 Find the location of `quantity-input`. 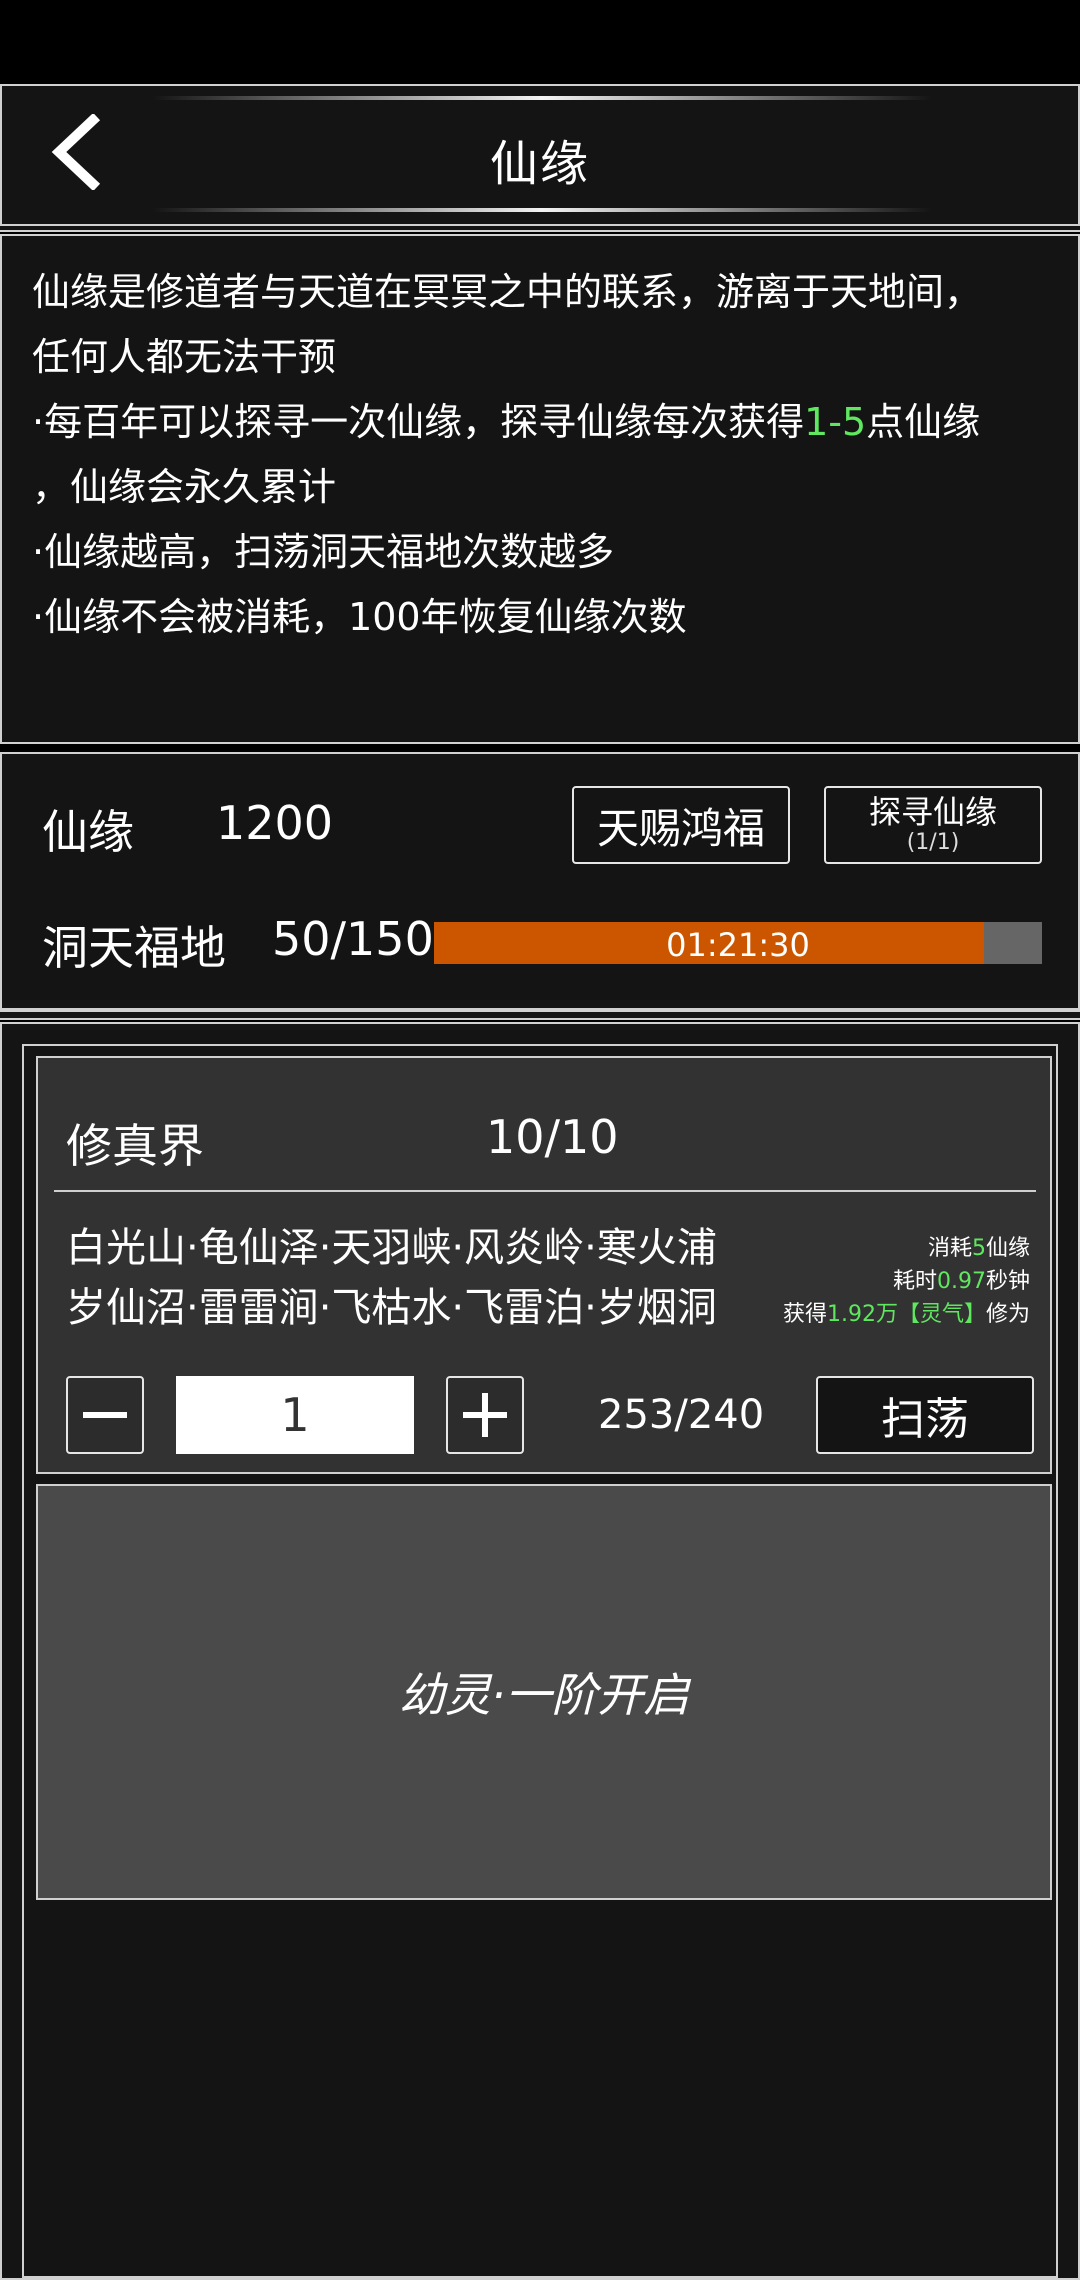

quantity-input is located at coordinates (295, 1415).